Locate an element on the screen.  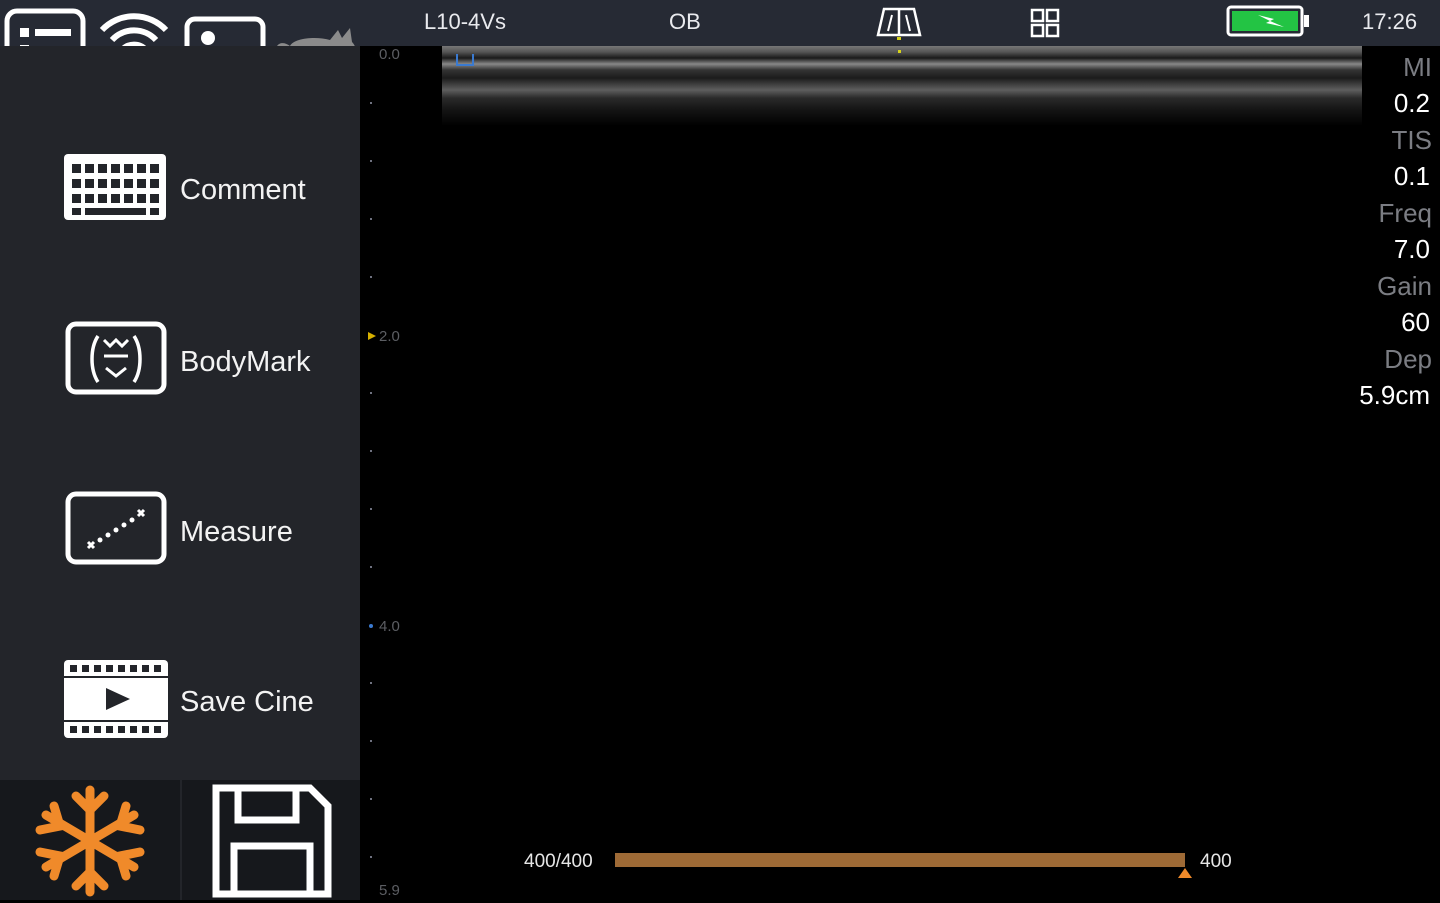
freq-label: Freq is located at coordinates (1405, 213).